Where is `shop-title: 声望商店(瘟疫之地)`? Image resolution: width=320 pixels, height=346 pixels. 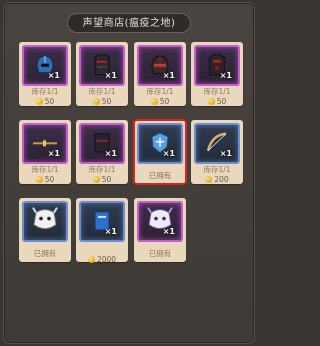
shop-title: 声望商店(瘟疫之地) is located at coordinates (129, 23).